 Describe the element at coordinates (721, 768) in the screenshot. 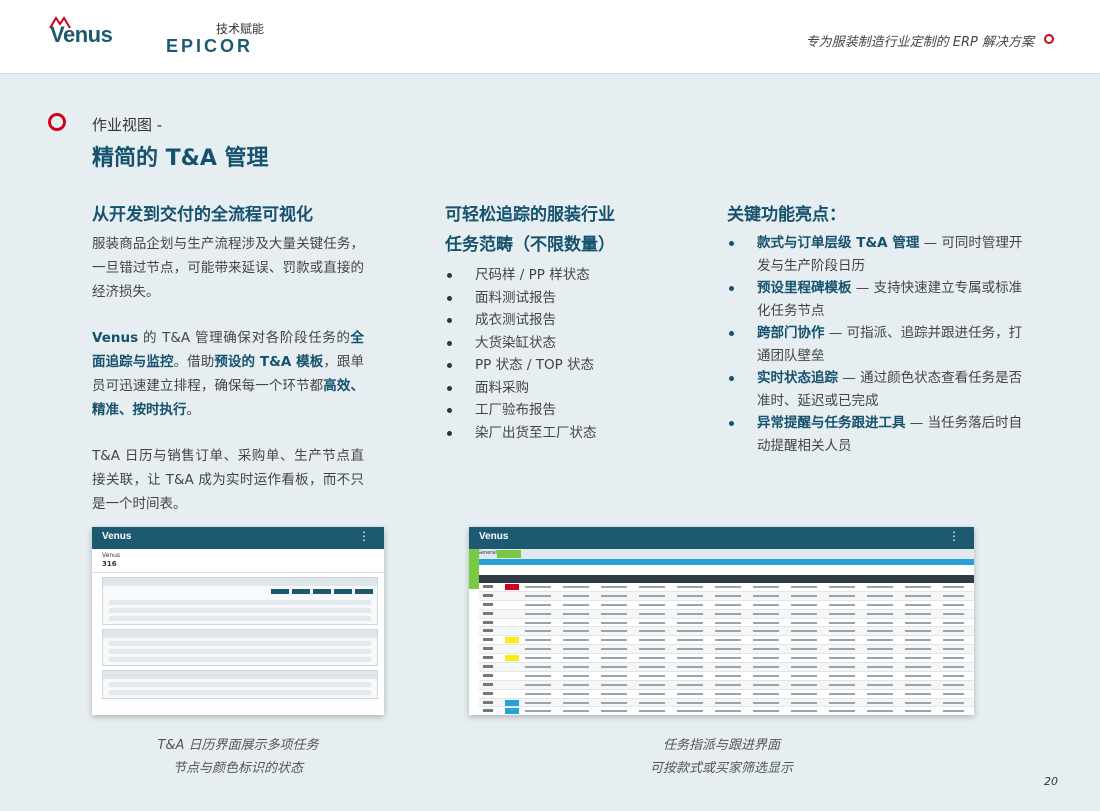

I see `caption-line: 可按款式或买家筛选显示` at that location.